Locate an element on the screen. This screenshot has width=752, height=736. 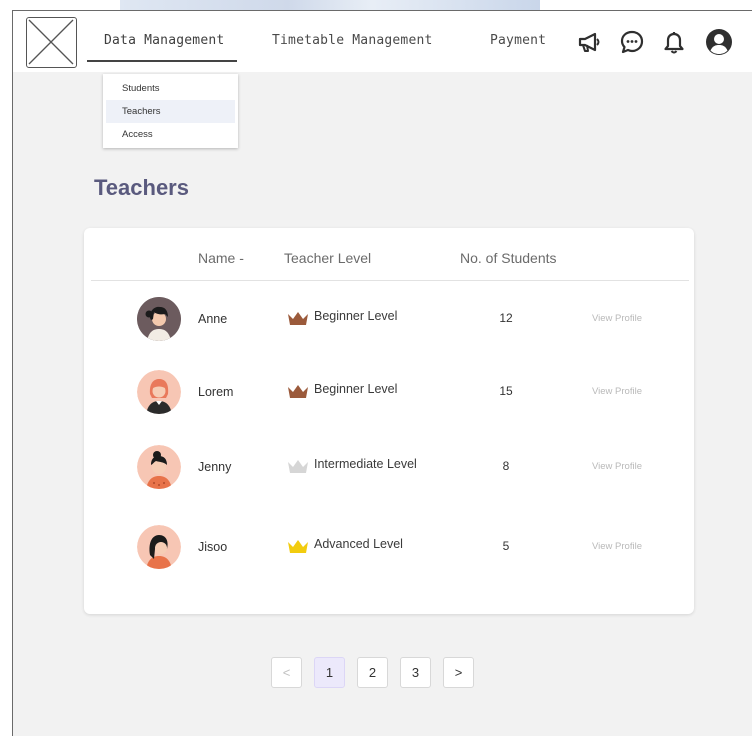
student-count: 5 is located at coordinates (506, 546).